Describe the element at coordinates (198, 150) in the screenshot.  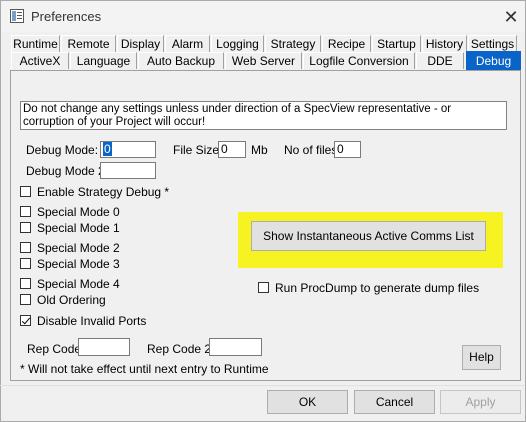
I see `file-size-label: File Size:` at that location.